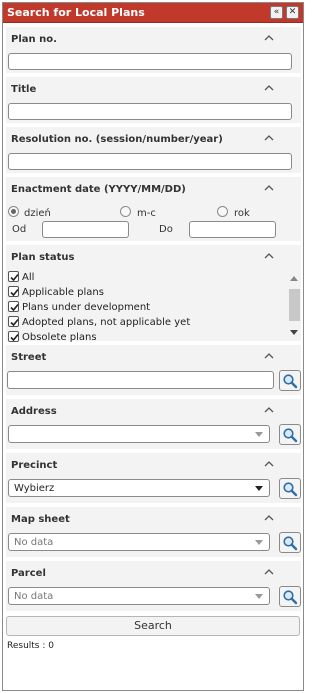 The image size is (320, 693). Describe the element at coordinates (19, 229) in the screenshot. I see `from-label: Od` at that location.